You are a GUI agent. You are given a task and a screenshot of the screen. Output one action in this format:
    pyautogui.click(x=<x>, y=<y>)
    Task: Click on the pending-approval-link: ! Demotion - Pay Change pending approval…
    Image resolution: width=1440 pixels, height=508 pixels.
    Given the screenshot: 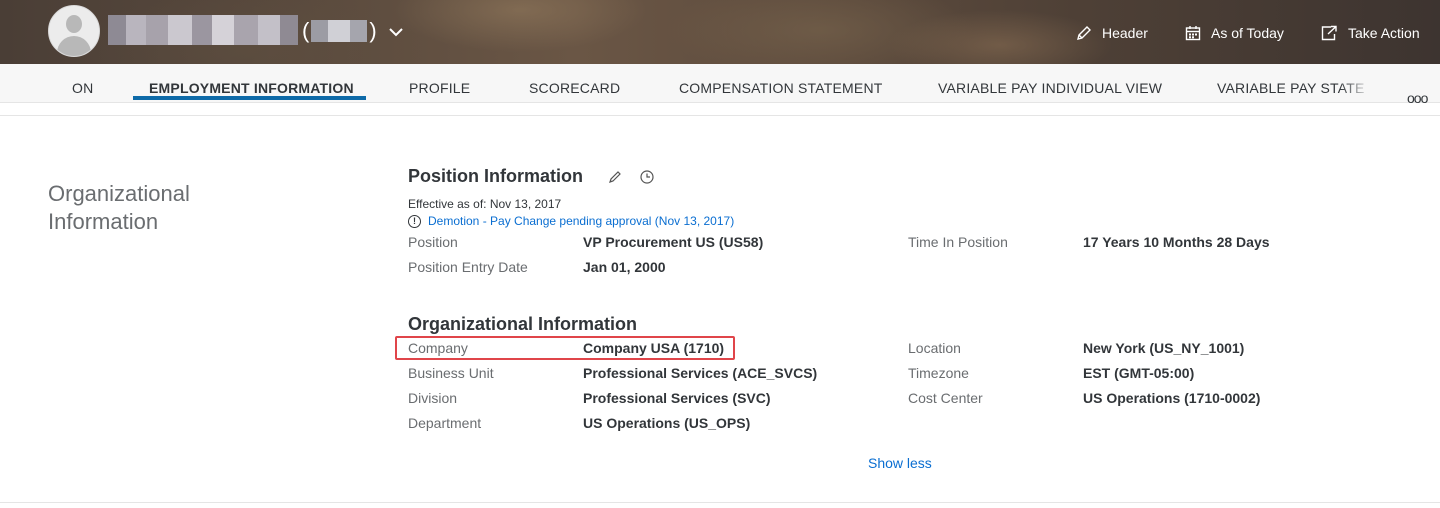 What is the action you would take?
    pyautogui.click(x=571, y=221)
    